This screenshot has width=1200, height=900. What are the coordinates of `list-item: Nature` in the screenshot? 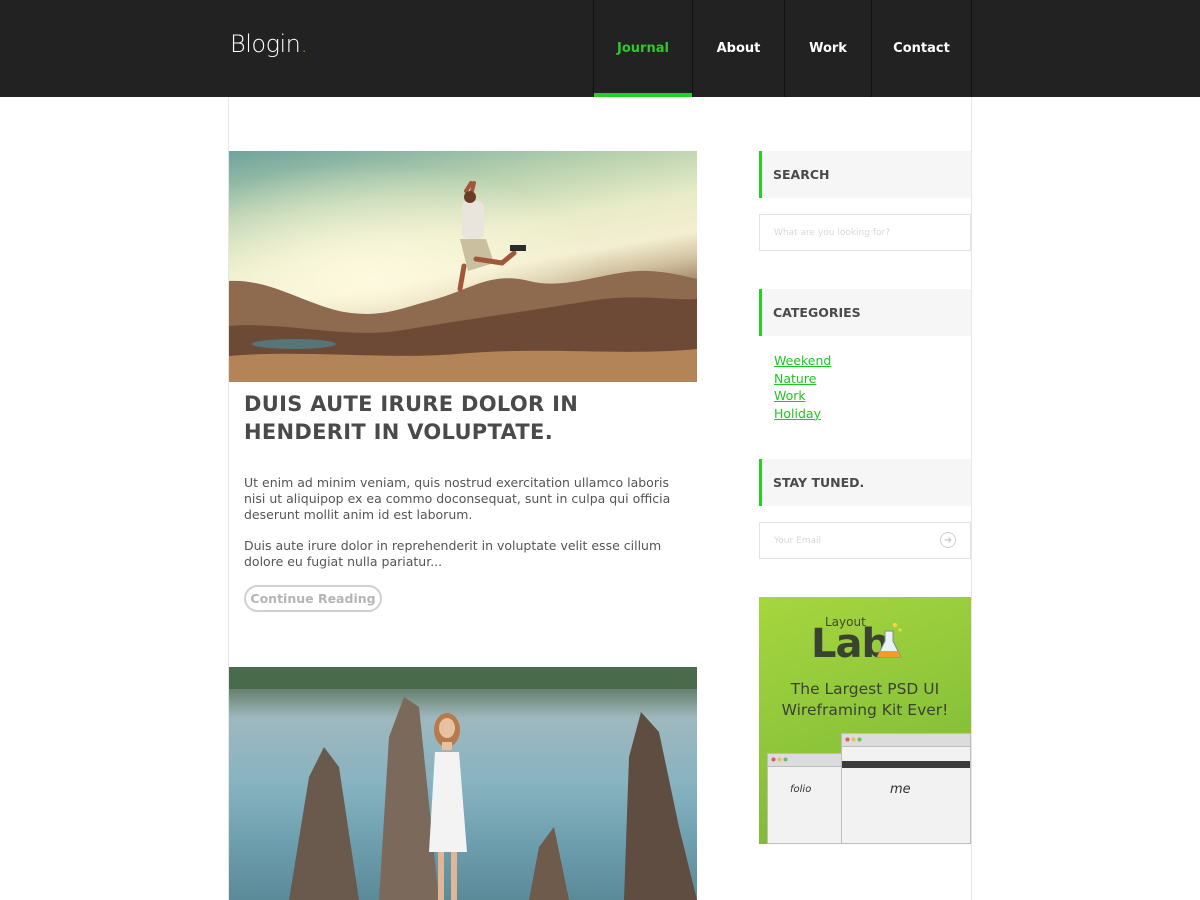 It's located at (802, 379).